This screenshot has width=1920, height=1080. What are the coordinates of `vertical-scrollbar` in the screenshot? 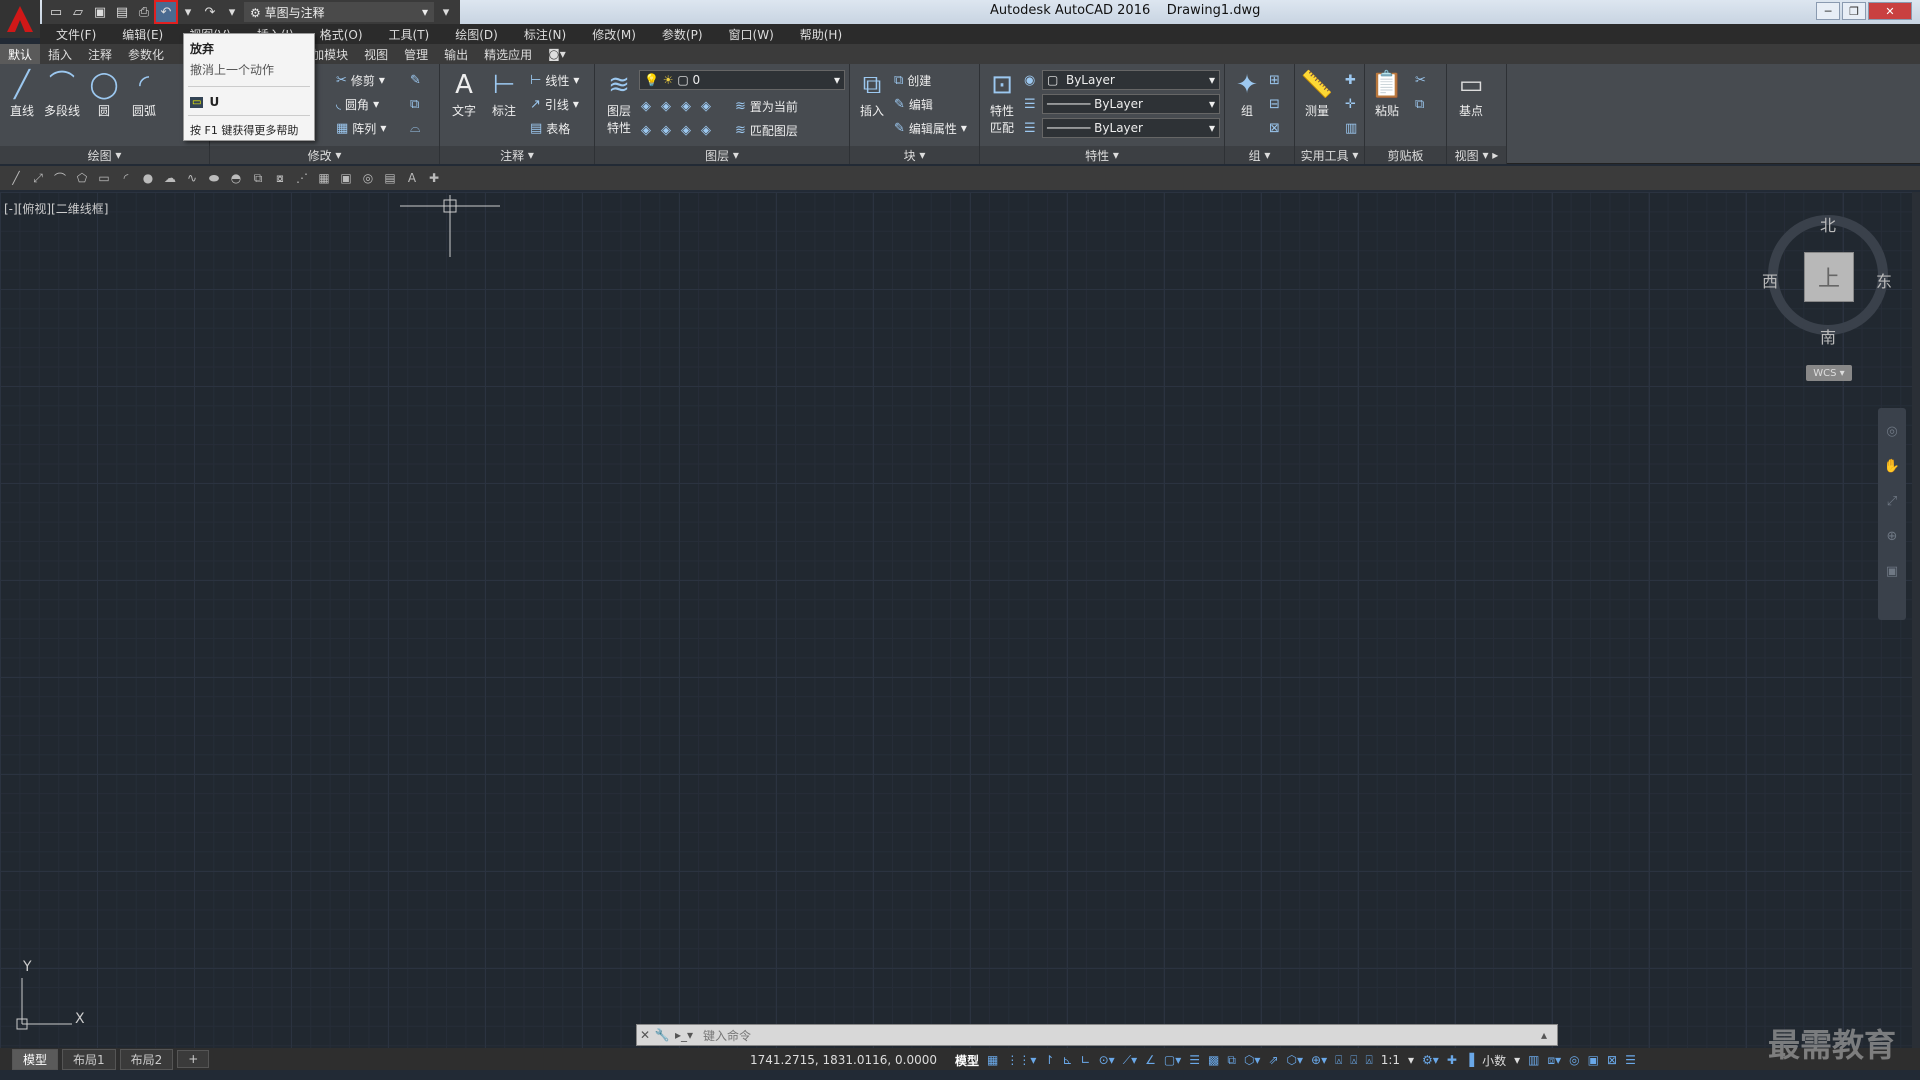 It's located at (1916, 620).